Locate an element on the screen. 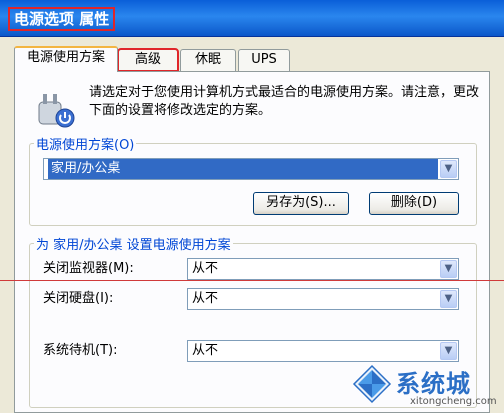  title-bar: 电源选项 属性 is located at coordinates (252, 18).